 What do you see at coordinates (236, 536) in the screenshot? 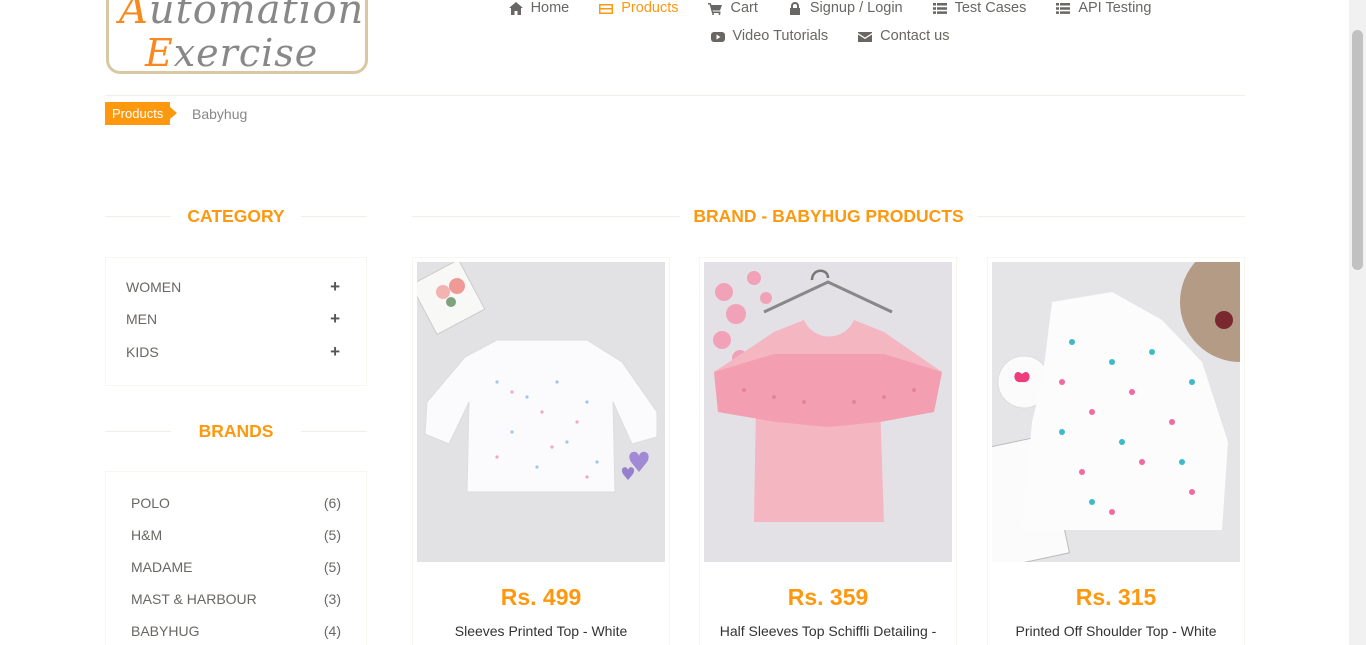
I see `brand-hm: H&M (5)` at bounding box center [236, 536].